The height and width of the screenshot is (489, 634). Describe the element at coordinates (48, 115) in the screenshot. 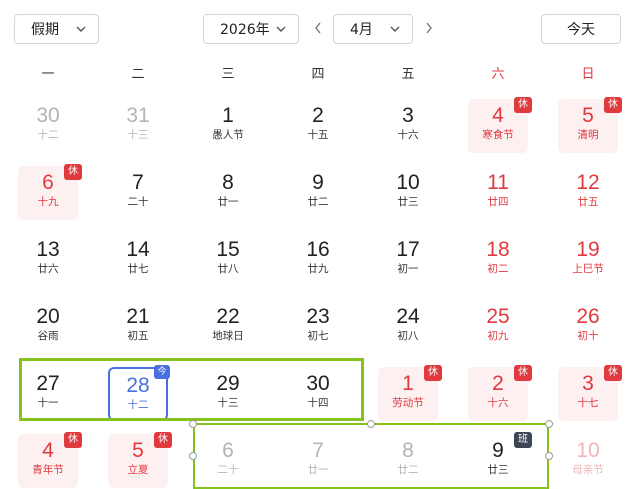

I see `day-number: 30` at that location.